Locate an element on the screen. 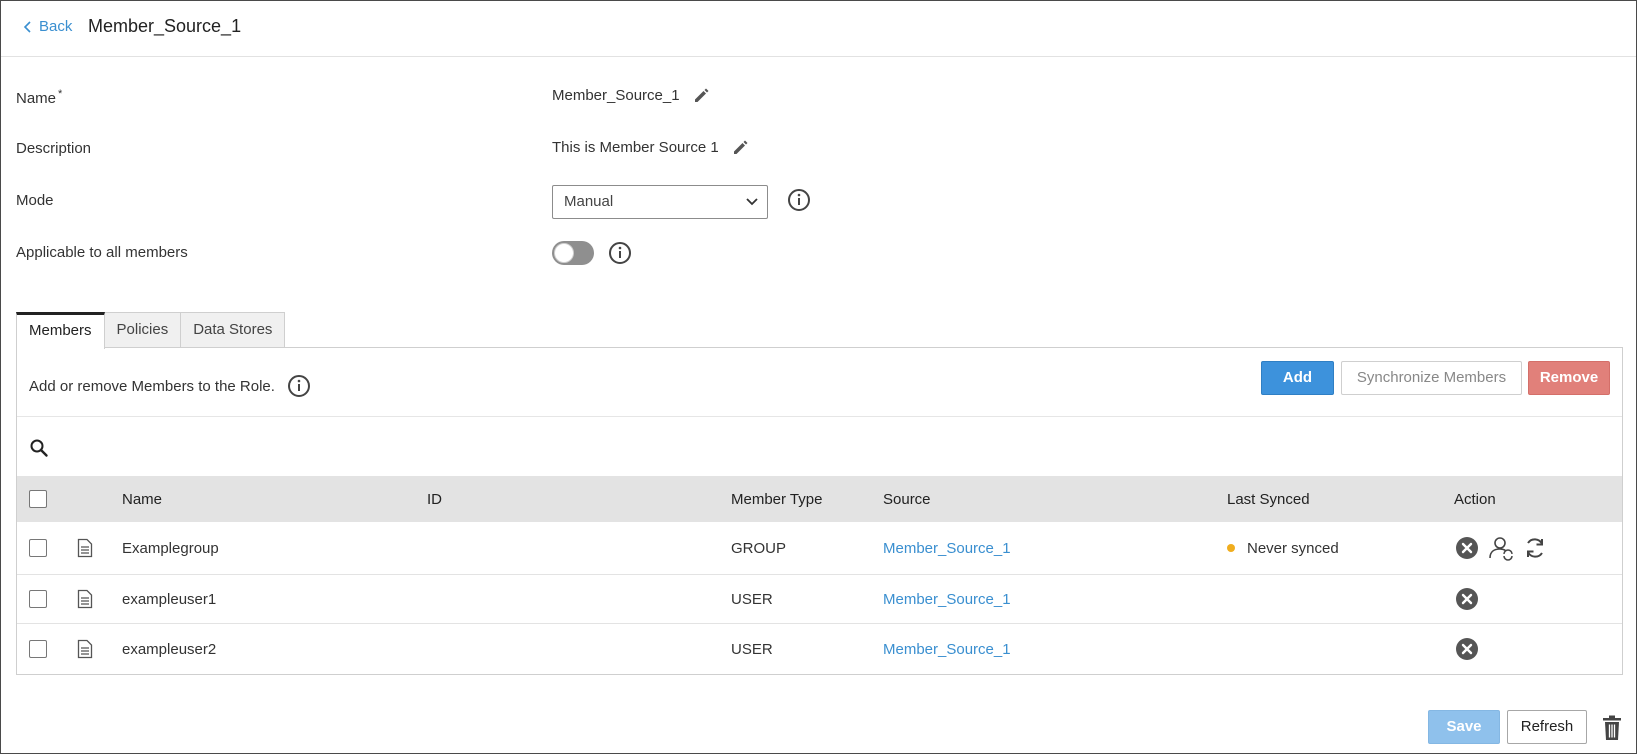 The image size is (1637, 754). last-synced-cell: Never synced is located at coordinates (1283, 548).